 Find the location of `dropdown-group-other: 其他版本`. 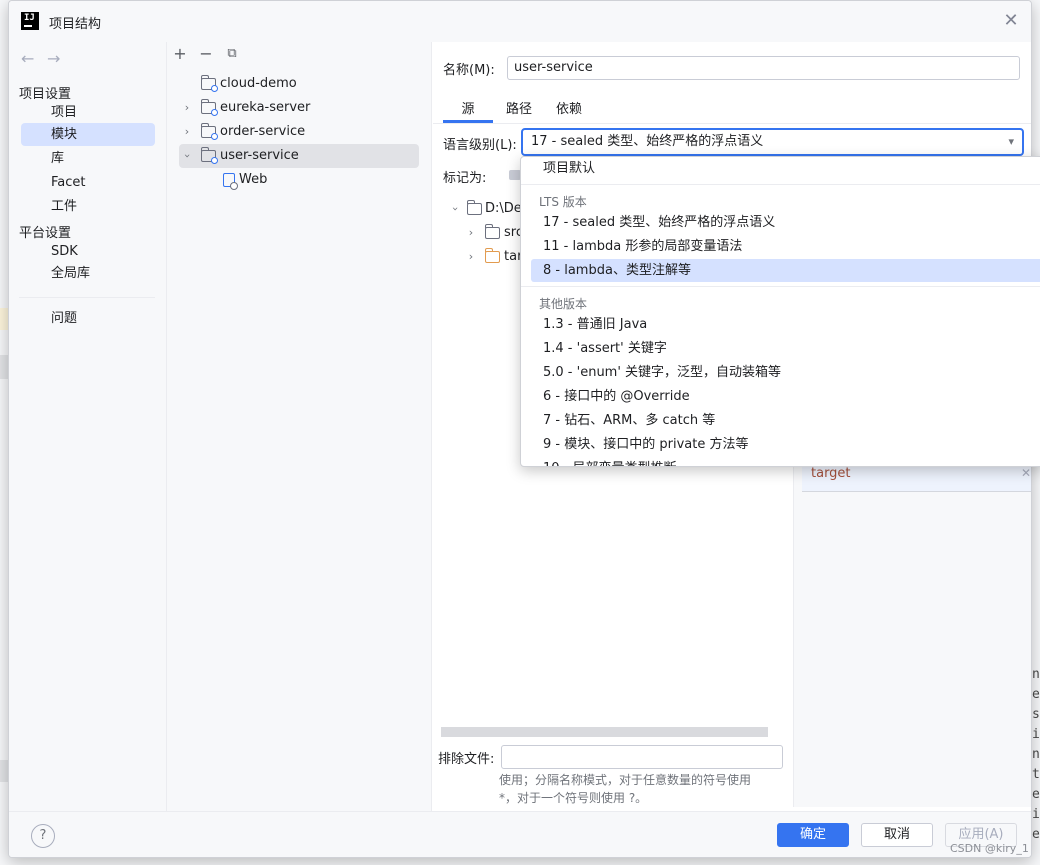

dropdown-group-other: 其他版本 is located at coordinates (563, 304).